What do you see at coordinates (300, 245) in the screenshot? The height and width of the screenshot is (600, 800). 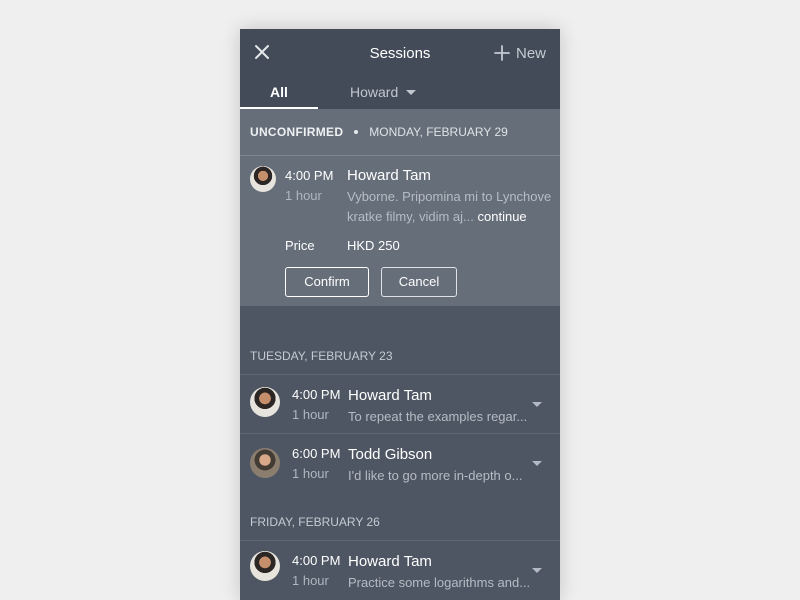 I see `price-label: Price` at bounding box center [300, 245].